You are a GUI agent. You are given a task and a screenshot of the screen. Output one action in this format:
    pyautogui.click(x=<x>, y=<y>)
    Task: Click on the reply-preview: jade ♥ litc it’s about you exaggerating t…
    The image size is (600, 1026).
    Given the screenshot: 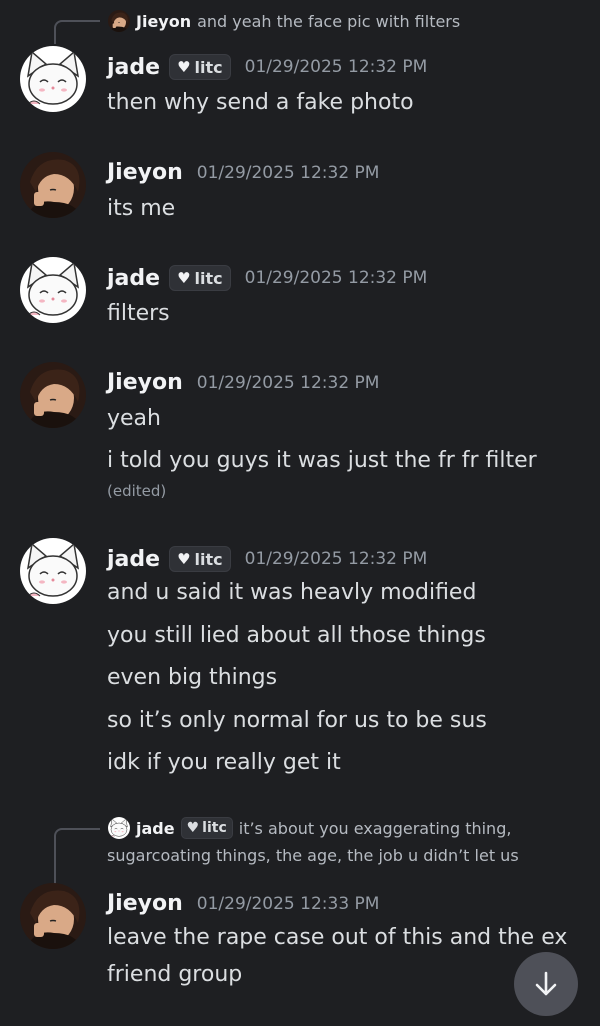 What is the action you would take?
    pyautogui.click(x=309, y=828)
    